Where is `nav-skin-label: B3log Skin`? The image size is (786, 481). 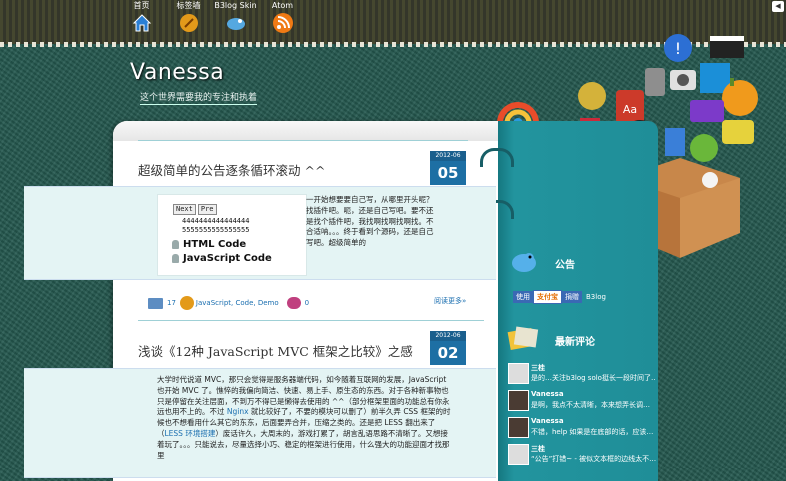
nav-skin-label: B3log Skin is located at coordinates (235, 5).